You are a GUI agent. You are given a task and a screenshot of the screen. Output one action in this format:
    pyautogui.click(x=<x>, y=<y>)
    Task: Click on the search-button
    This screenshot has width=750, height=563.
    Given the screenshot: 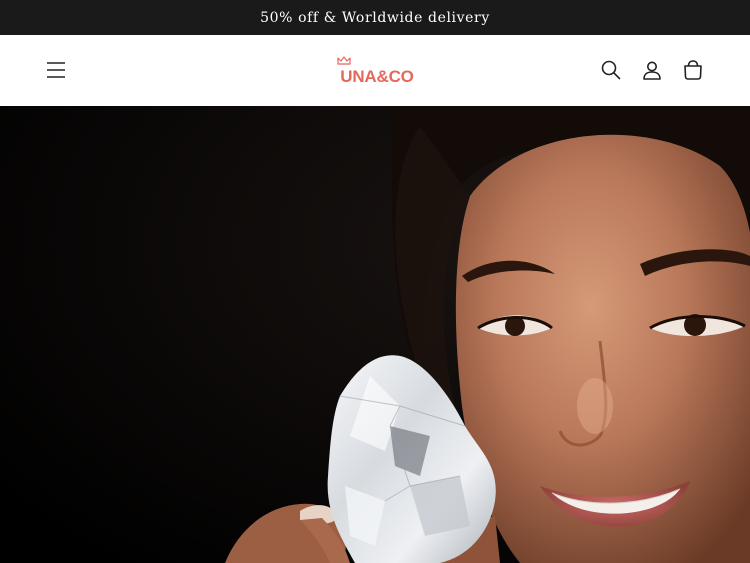 What is the action you would take?
    pyautogui.click(x=611, y=70)
    